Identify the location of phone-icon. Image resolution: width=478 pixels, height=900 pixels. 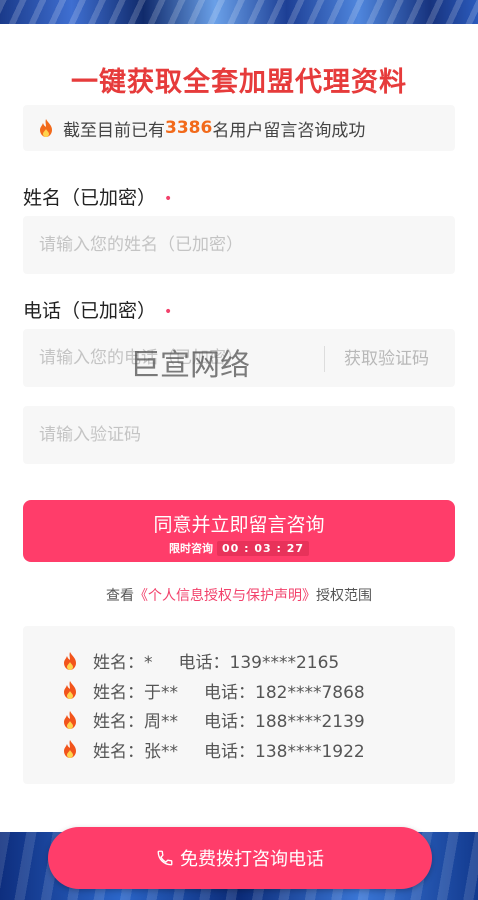
(165, 858).